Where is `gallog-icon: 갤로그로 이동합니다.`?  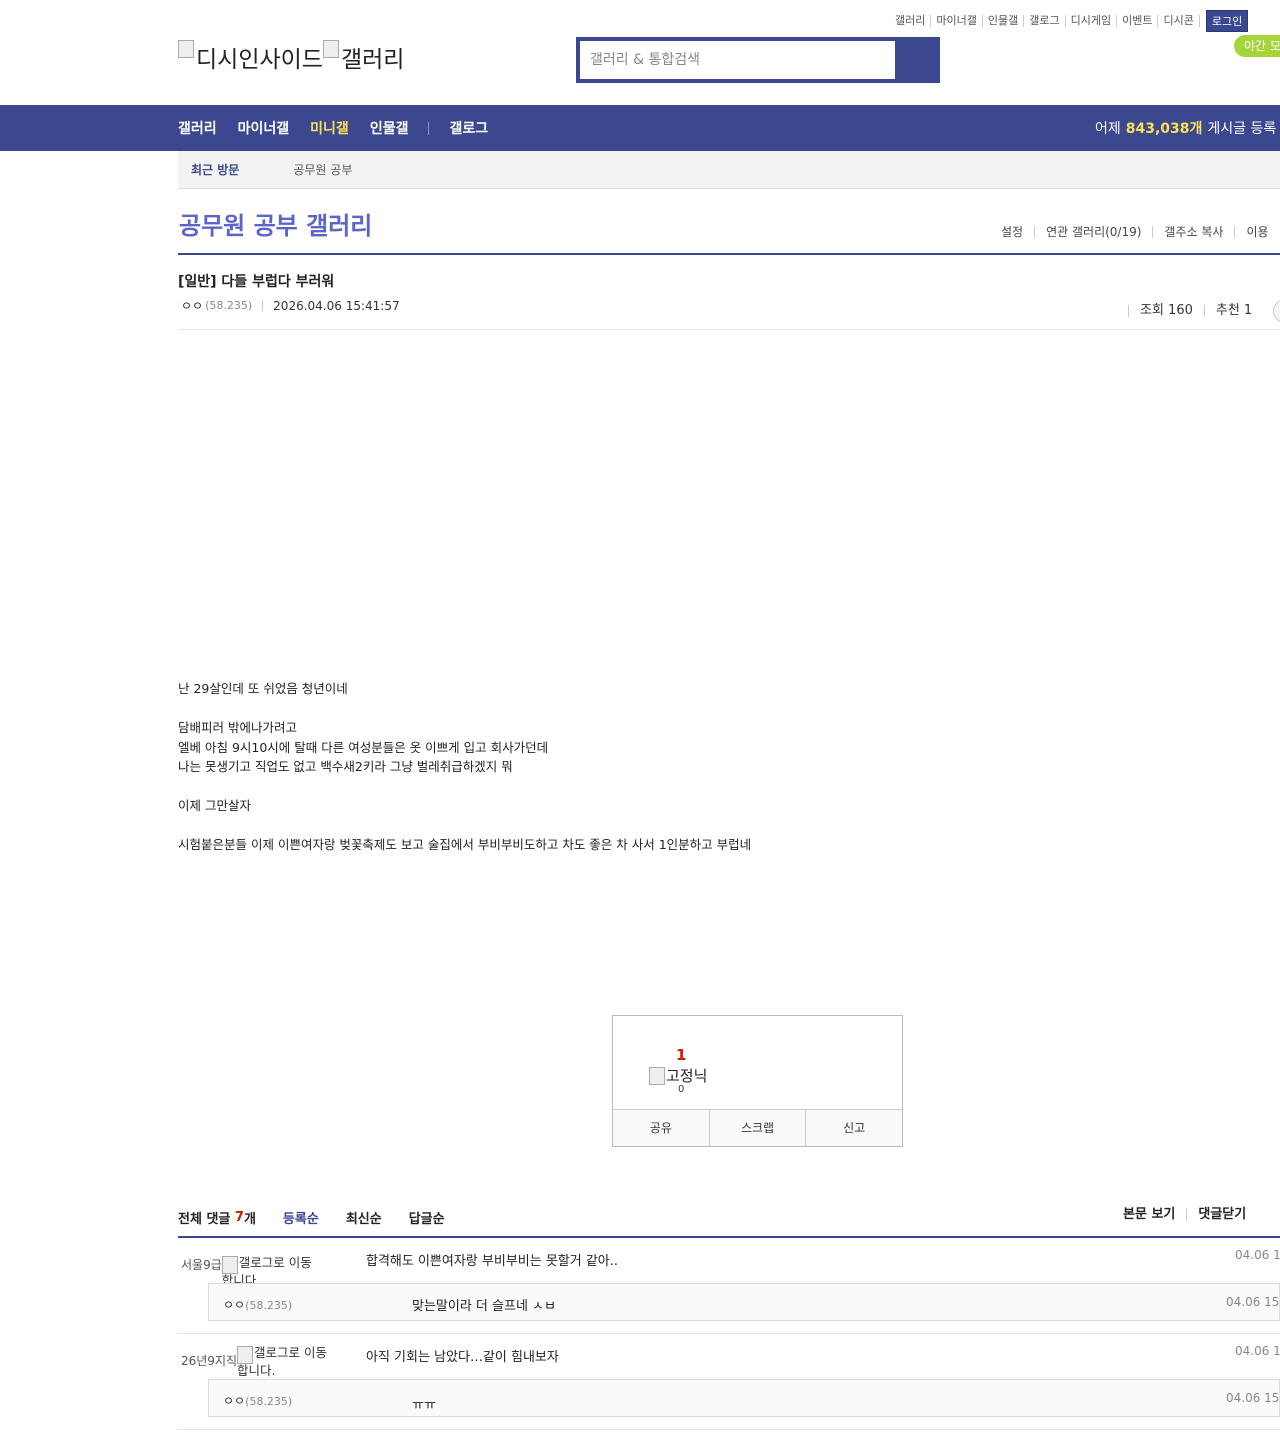
gallog-icon: 갤로그로 이동합니다. is located at coordinates (282, 1361).